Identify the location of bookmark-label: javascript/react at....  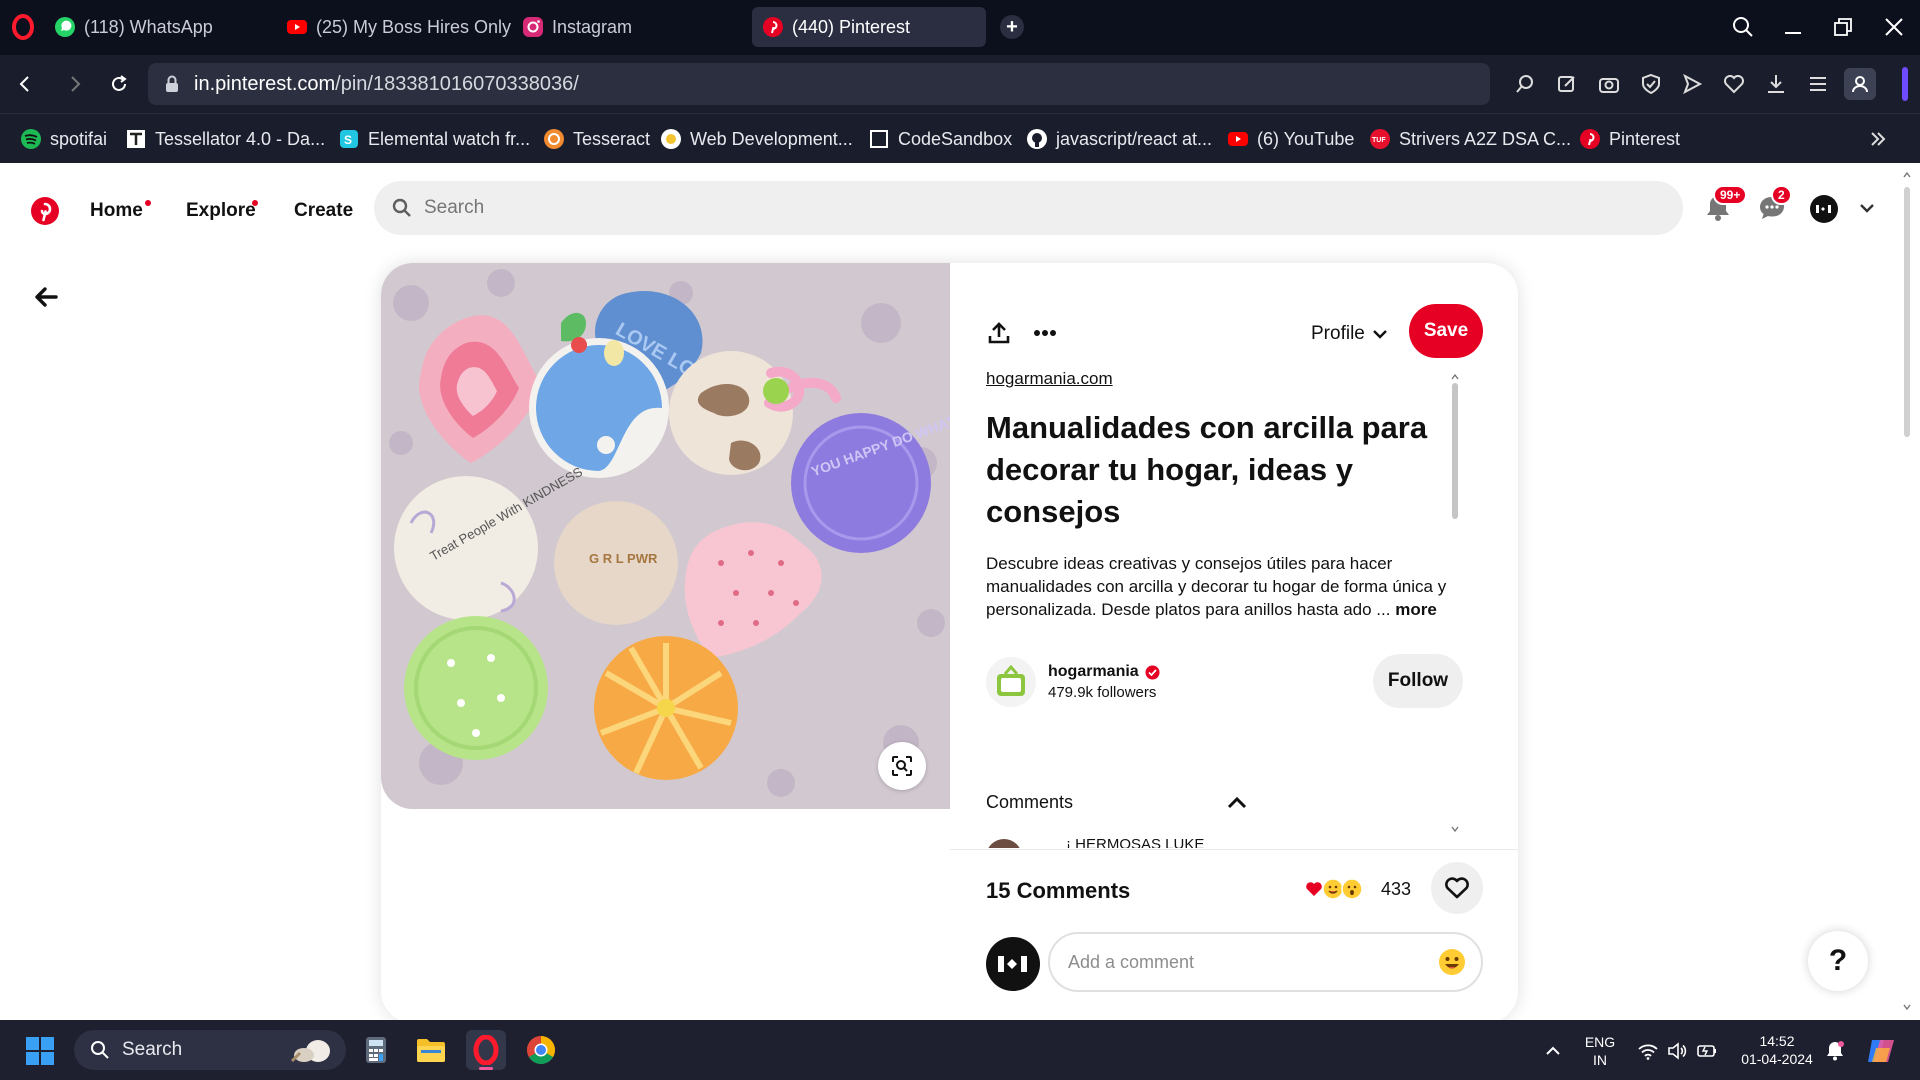
(1134, 138).